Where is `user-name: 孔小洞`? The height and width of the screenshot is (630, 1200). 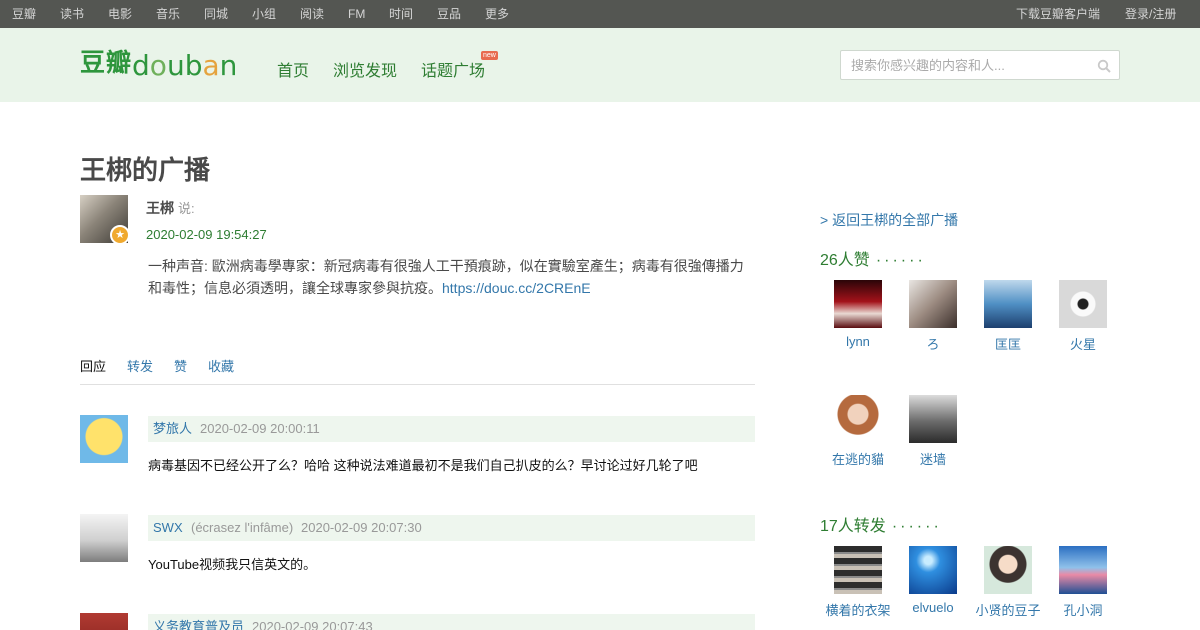 user-name: 孔小洞 is located at coordinates (1083, 609).